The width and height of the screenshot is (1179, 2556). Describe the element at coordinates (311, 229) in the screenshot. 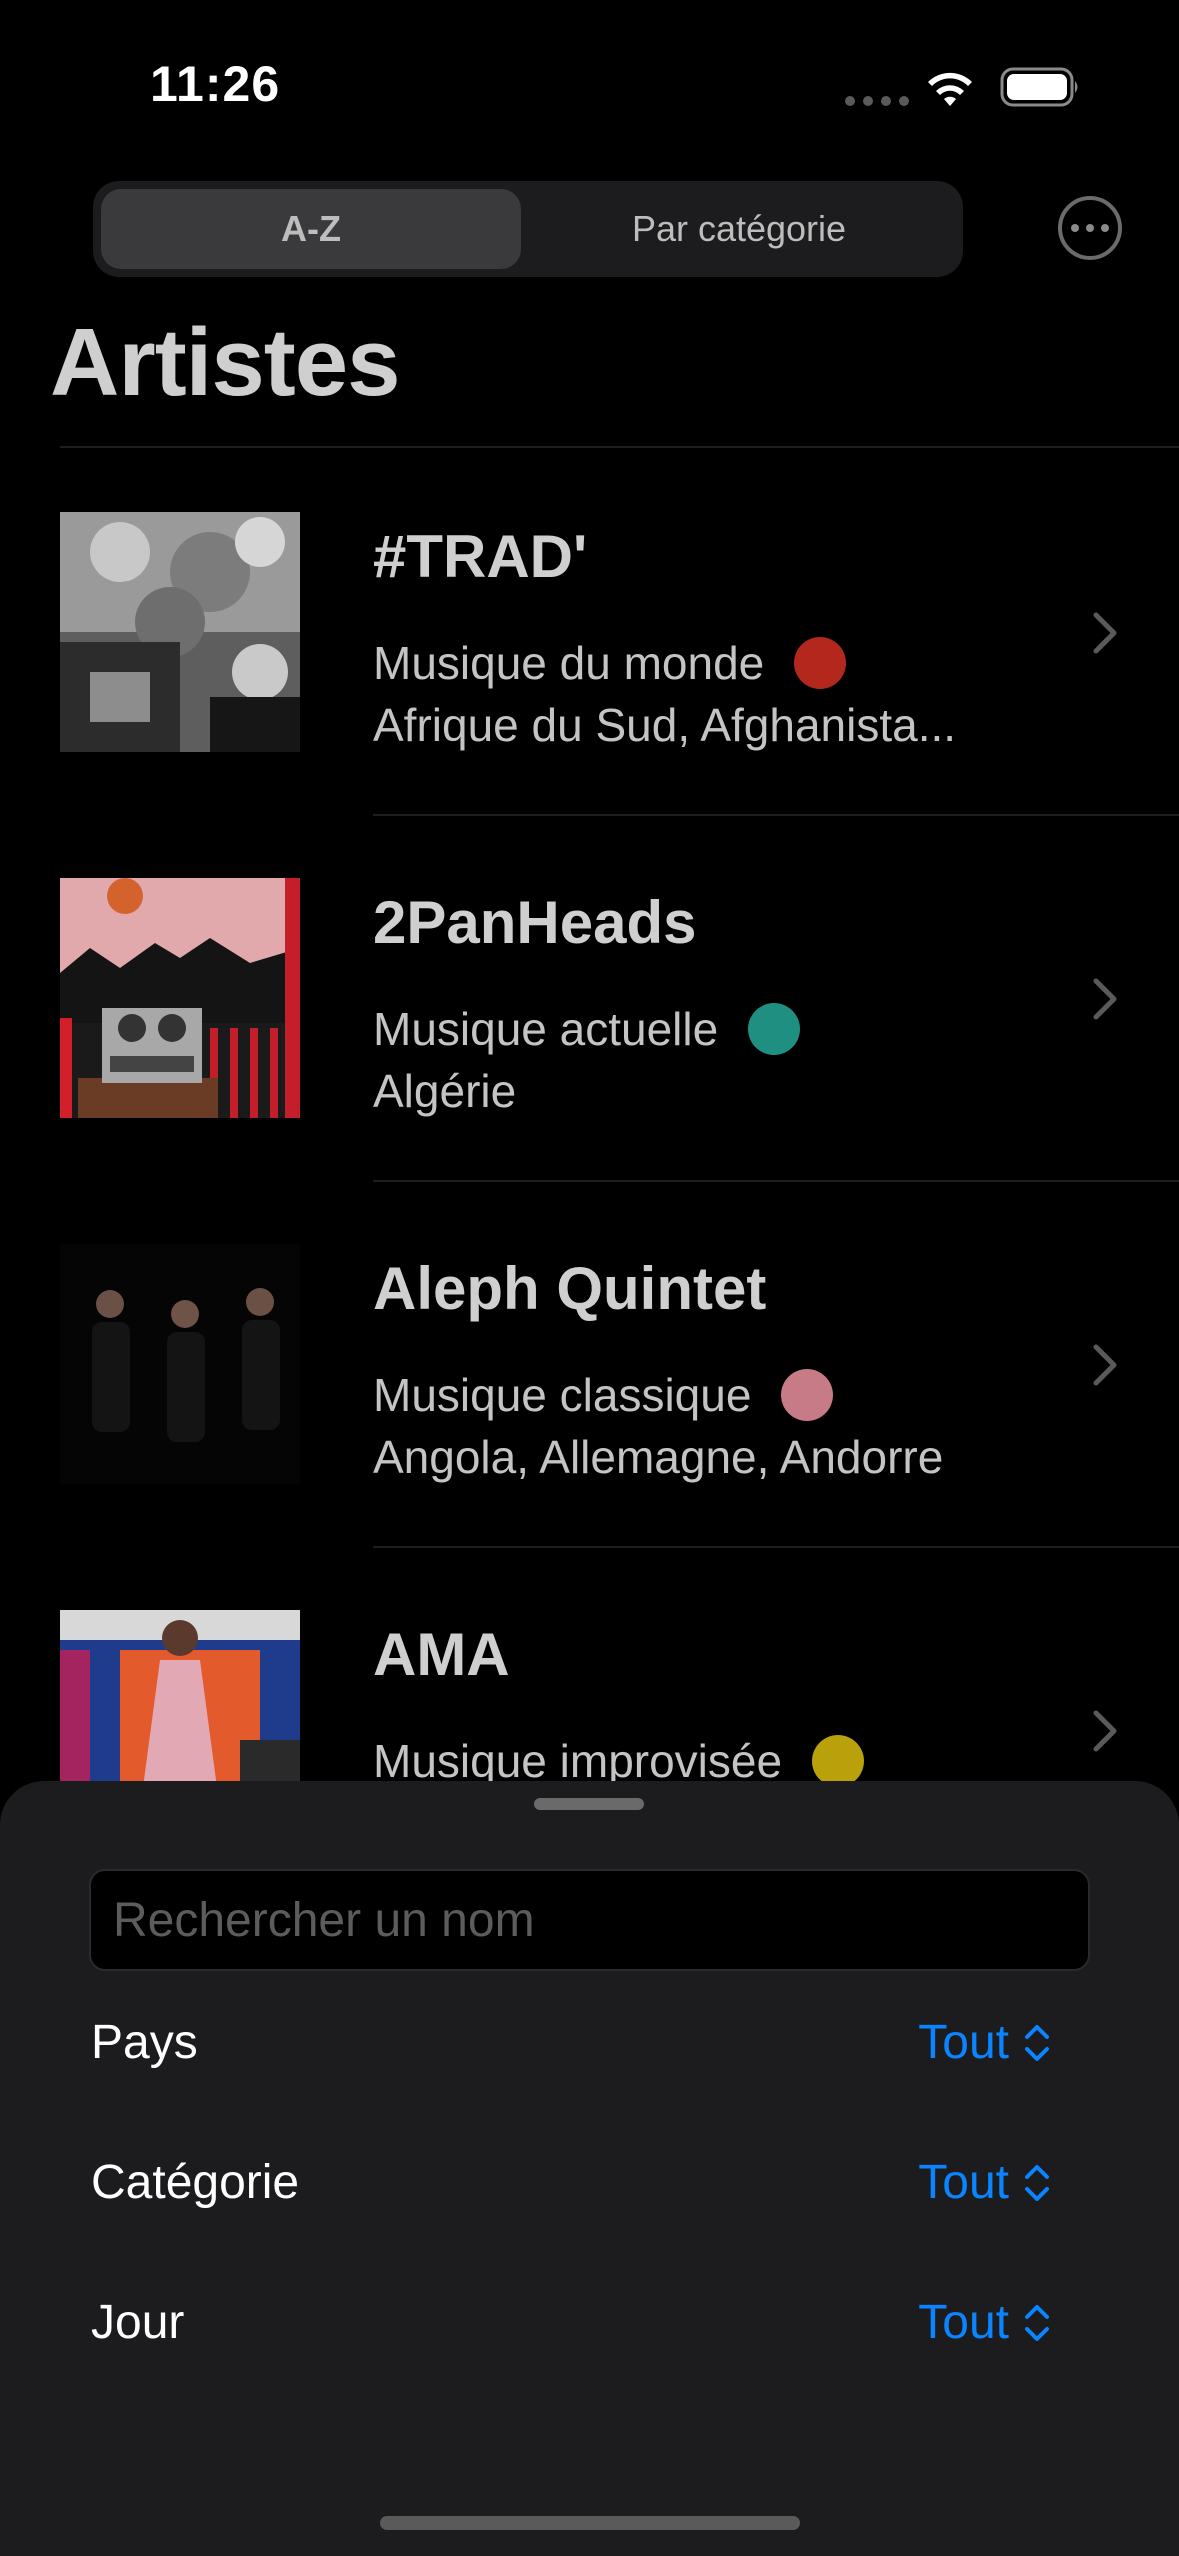

I see `segment-a-z: A-Z` at that location.